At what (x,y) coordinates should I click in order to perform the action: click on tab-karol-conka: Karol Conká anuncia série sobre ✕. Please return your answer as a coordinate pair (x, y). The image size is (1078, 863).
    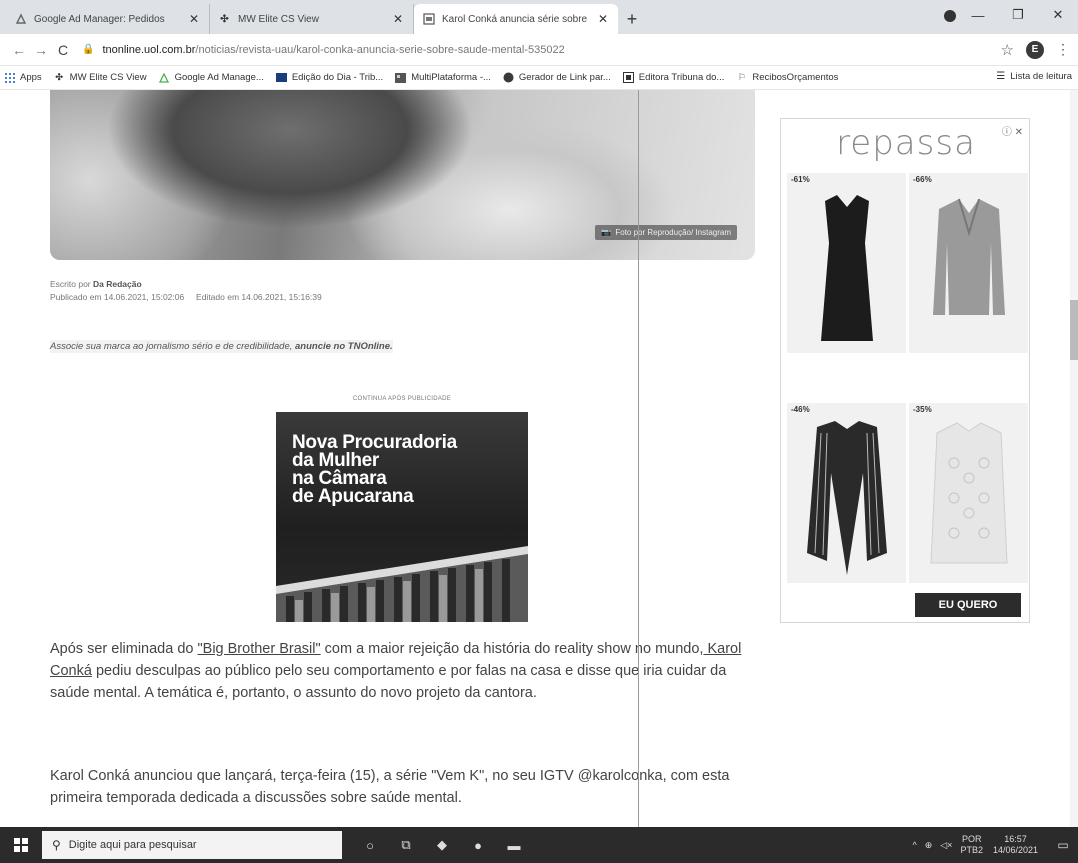
    Looking at the image, I should click on (516, 19).